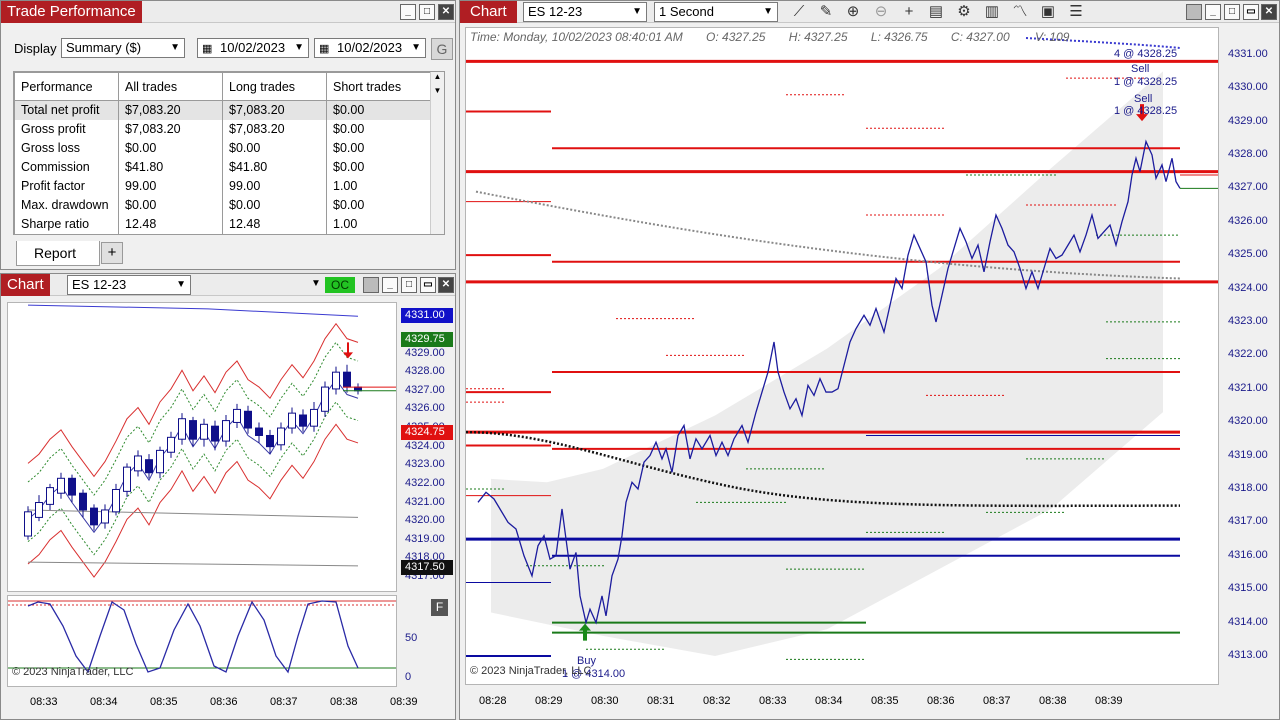 Image resolution: width=1280 pixels, height=720 pixels. What do you see at coordinates (716, 12) in the screenshot?
I see `interval-select: 1 Second ▼` at bounding box center [716, 12].